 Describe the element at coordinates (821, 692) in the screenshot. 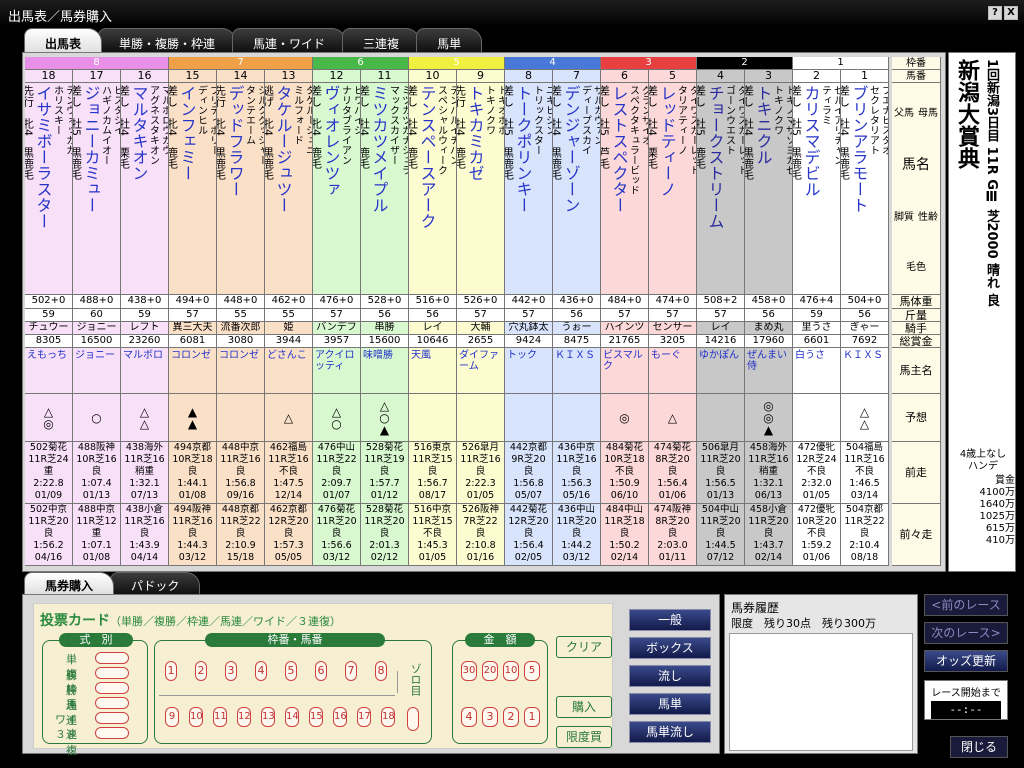

I see `history-list` at that location.